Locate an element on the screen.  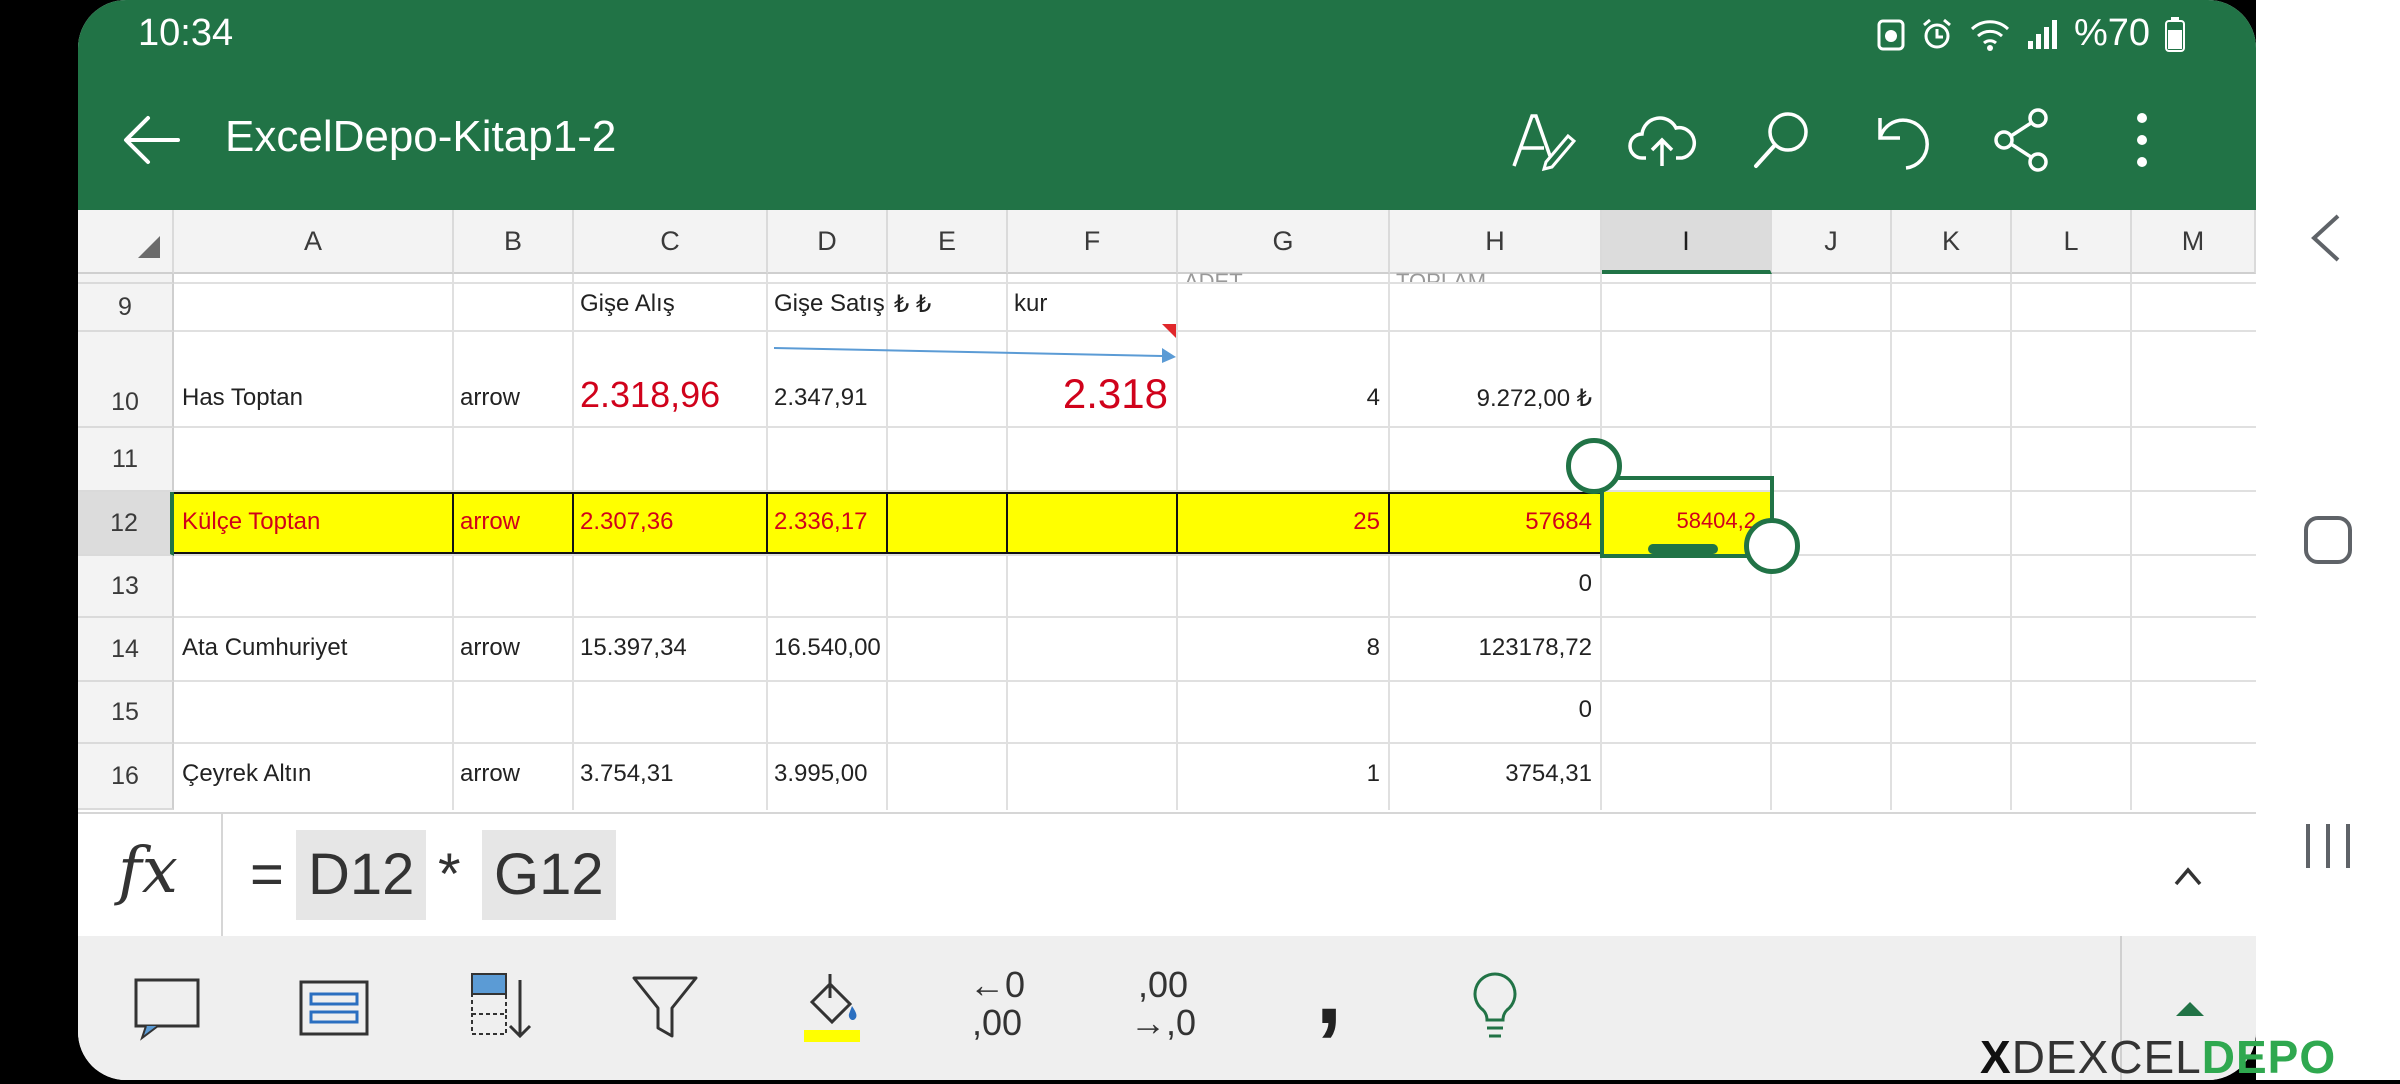
row-header: 16 is located at coordinates (126, 777).